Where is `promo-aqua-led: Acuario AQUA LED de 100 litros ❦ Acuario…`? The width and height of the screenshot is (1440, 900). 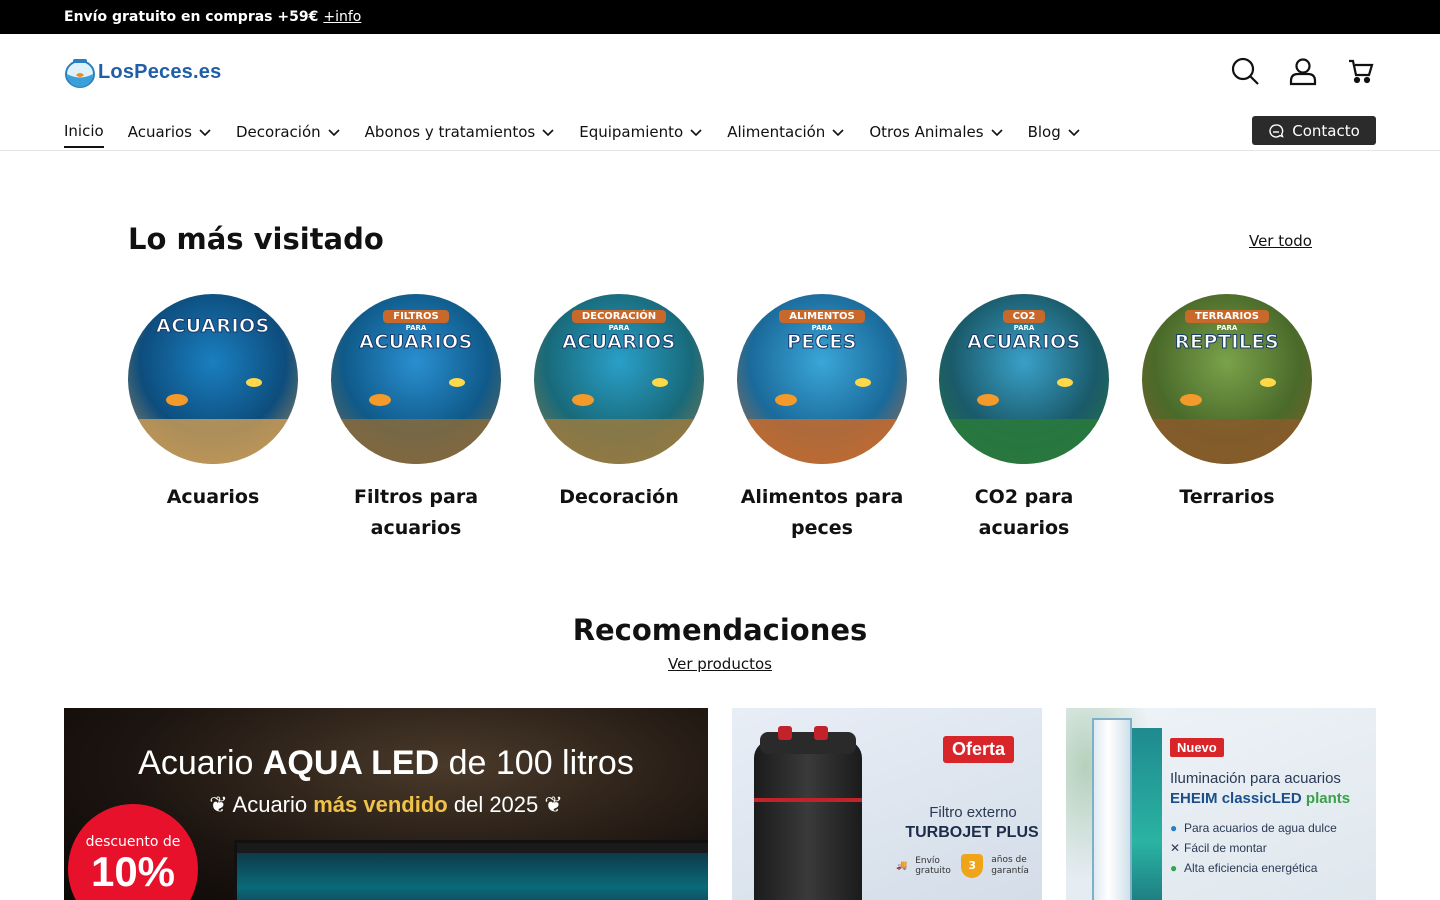 promo-aqua-led: Acuario AQUA LED de 100 litros ❦ Acuario… is located at coordinates (386, 804).